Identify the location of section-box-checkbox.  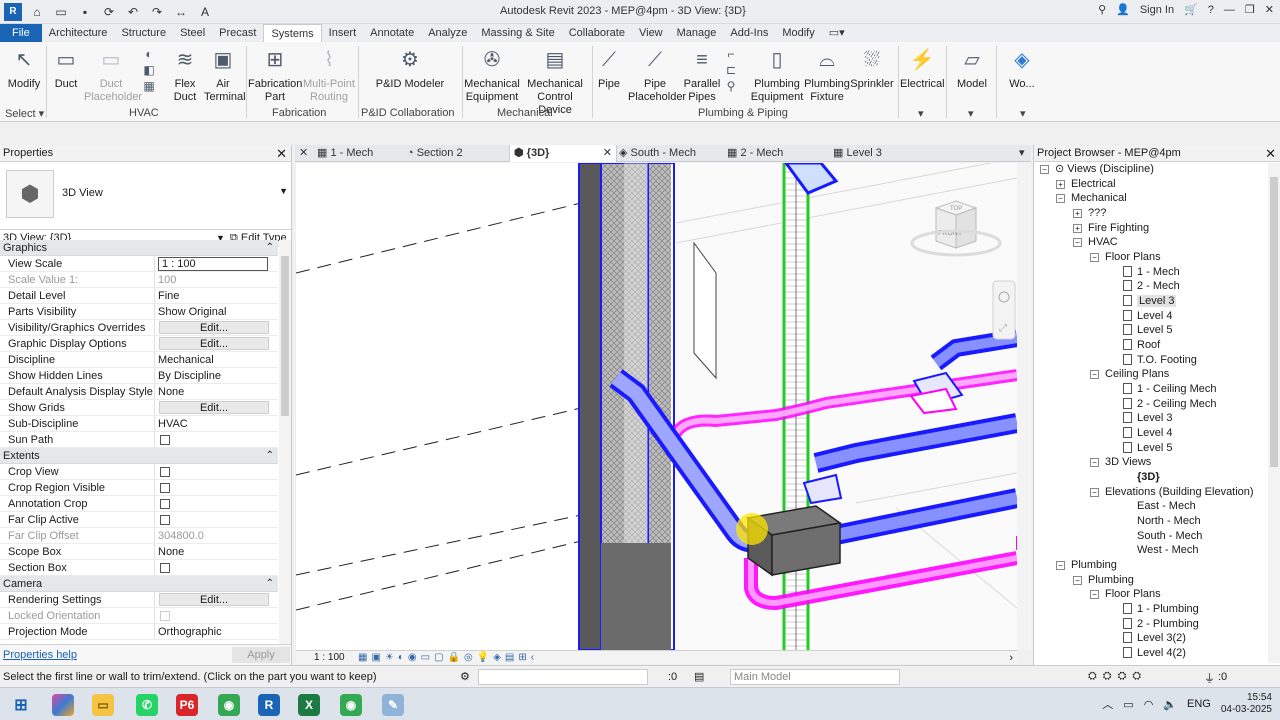
(165, 568).